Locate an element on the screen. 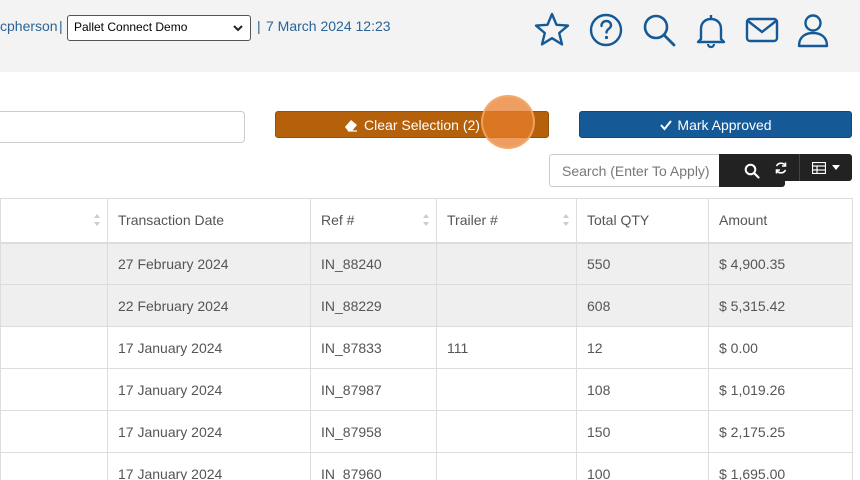 The height and width of the screenshot is (480, 860). company-select-value: Pallet Connect Demo is located at coordinates (131, 27).